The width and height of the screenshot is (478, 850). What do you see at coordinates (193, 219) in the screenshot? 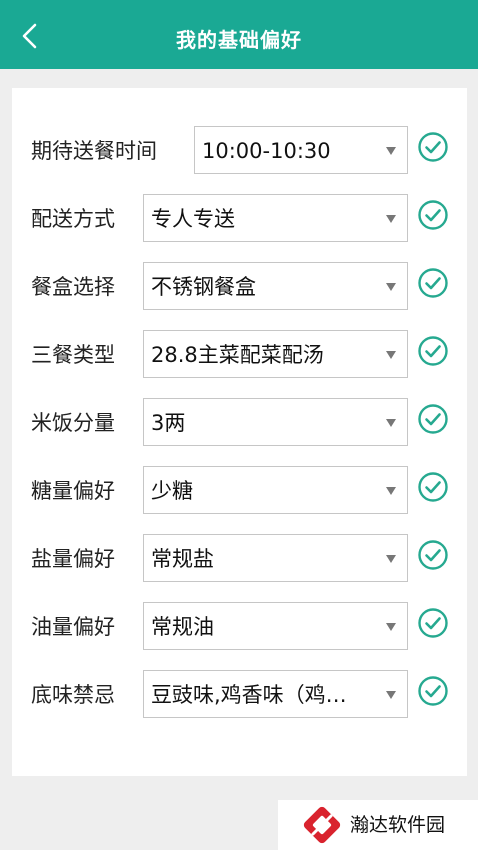
I see `select-value: 专人专送` at bounding box center [193, 219].